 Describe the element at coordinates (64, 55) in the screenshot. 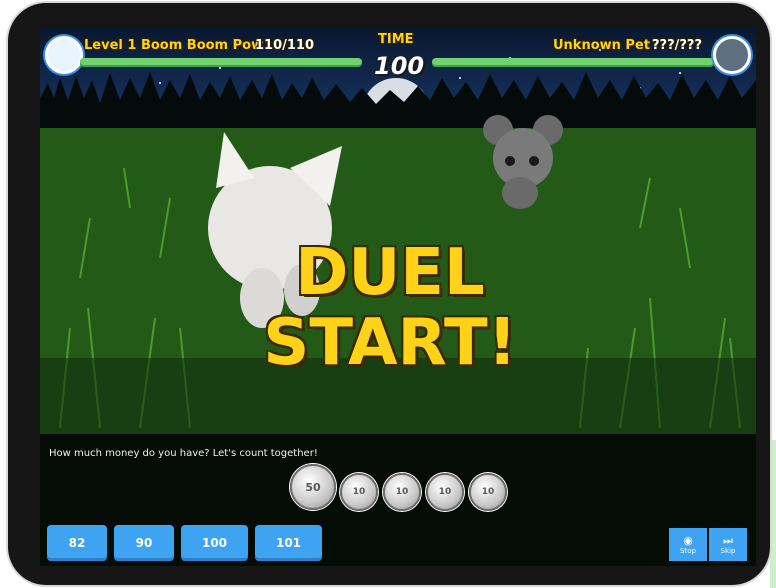

I see `player-avatar` at that location.